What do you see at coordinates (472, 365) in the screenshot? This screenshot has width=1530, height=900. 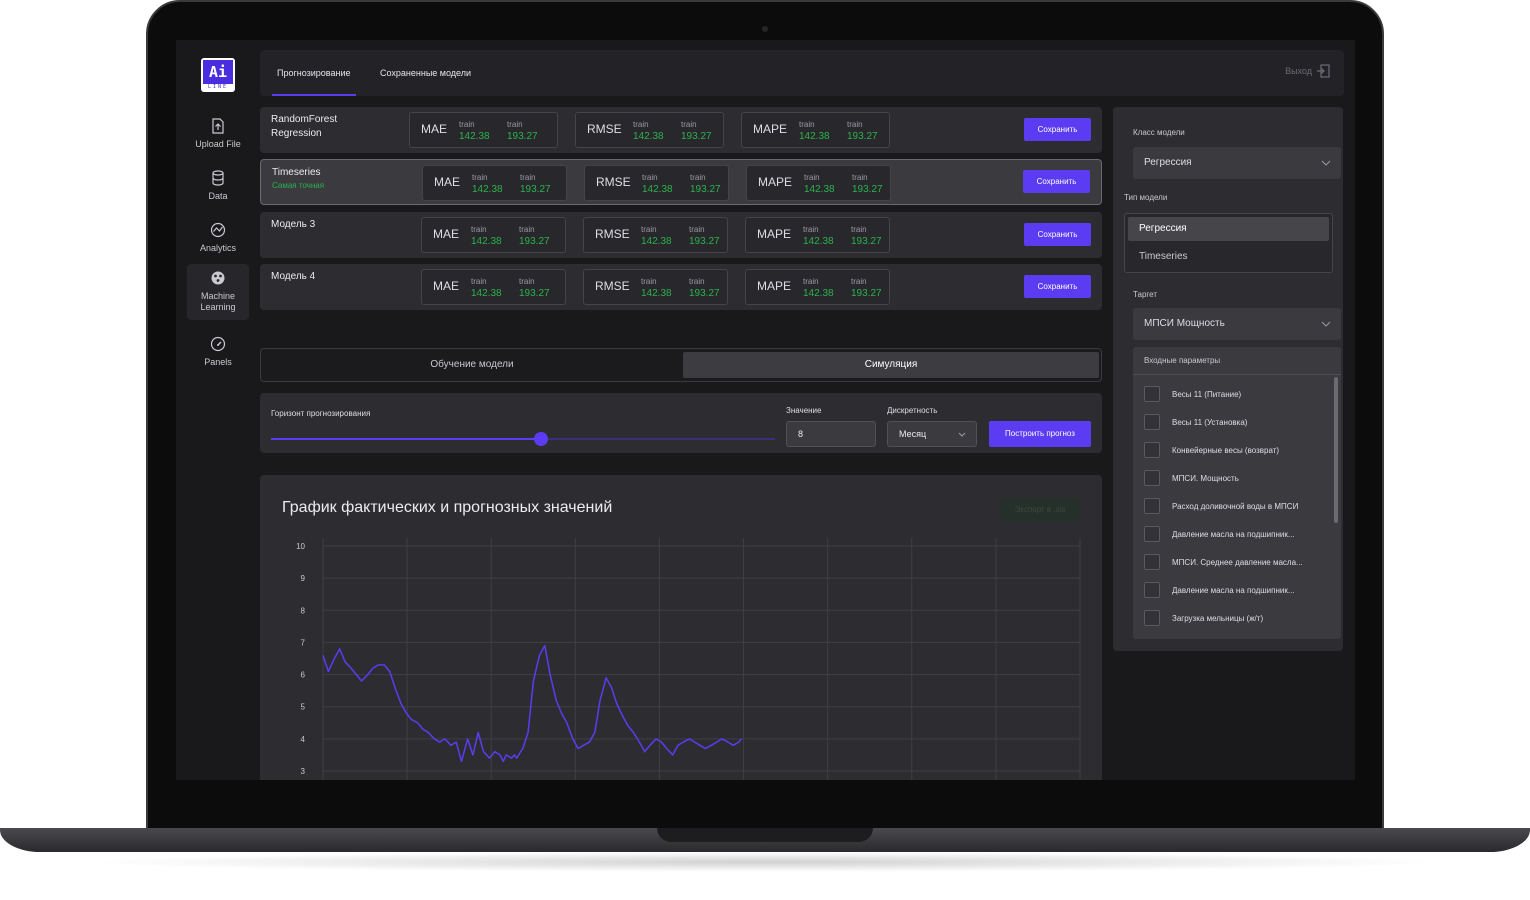 I see `toggle-train-model: Обучение модели` at bounding box center [472, 365].